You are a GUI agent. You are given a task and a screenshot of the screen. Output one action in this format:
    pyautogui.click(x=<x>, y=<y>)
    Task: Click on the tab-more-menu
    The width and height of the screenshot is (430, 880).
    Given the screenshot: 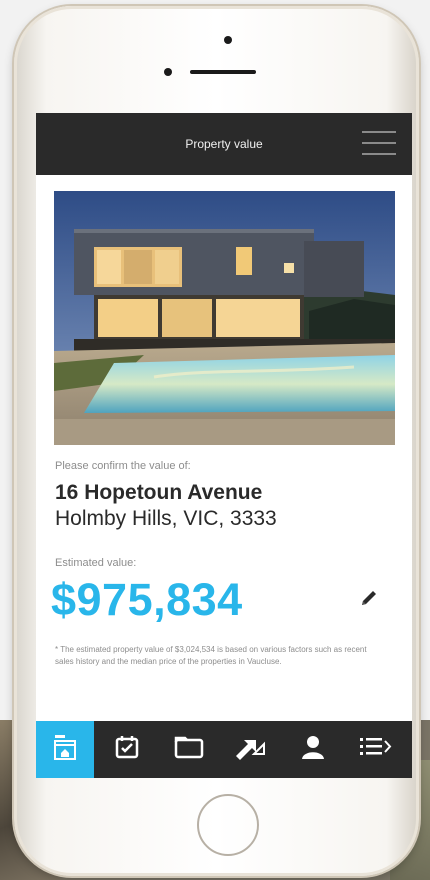 What is the action you would take?
    pyautogui.click(x=374, y=749)
    